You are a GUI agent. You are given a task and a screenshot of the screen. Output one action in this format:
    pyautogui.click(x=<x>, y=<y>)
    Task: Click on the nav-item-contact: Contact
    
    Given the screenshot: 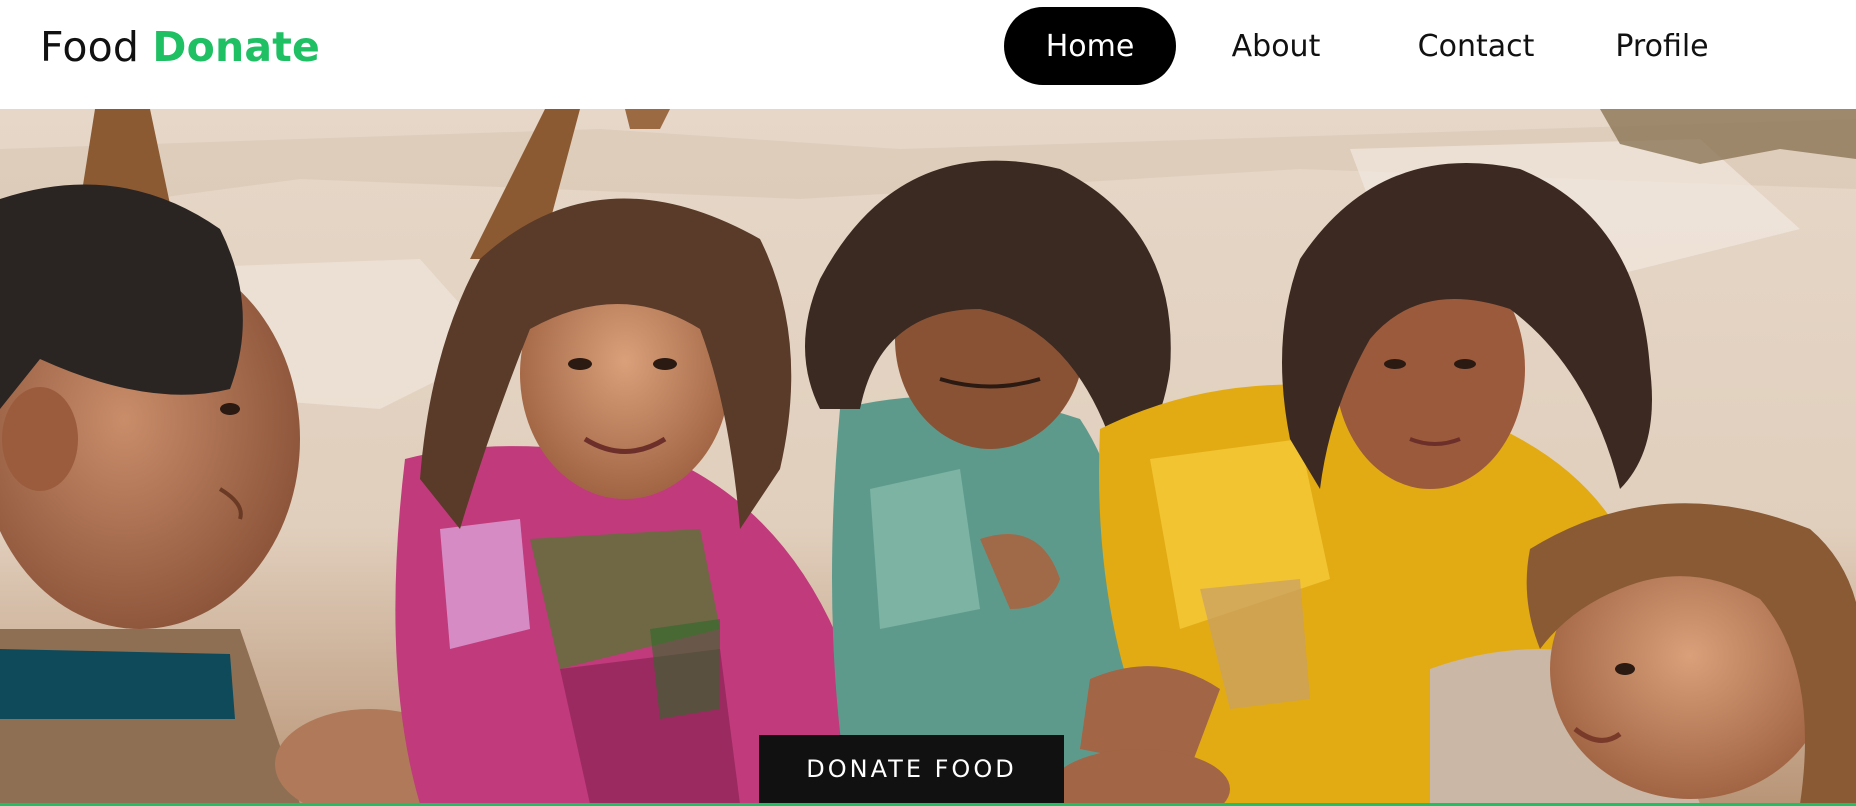 What is the action you would take?
    pyautogui.click(x=1476, y=46)
    